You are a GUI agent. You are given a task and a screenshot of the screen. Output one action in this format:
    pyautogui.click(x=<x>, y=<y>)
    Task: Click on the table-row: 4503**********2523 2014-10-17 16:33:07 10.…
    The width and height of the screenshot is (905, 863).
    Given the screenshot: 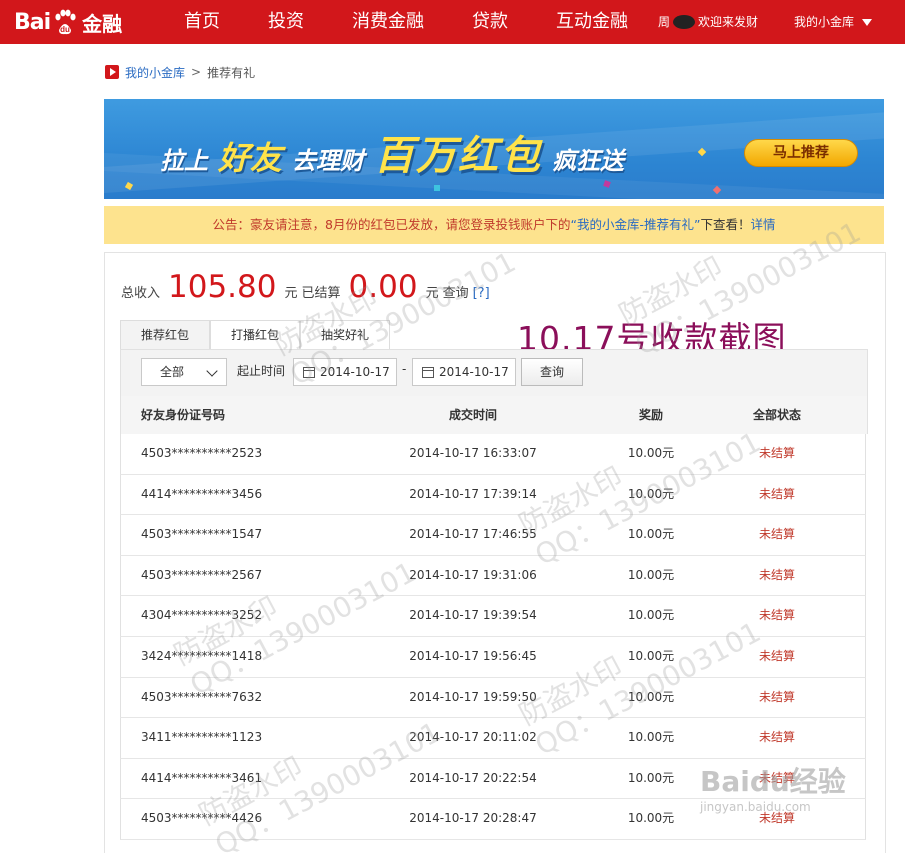 What is the action you would take?
    pyautogui.click(x=493, y=454)
    